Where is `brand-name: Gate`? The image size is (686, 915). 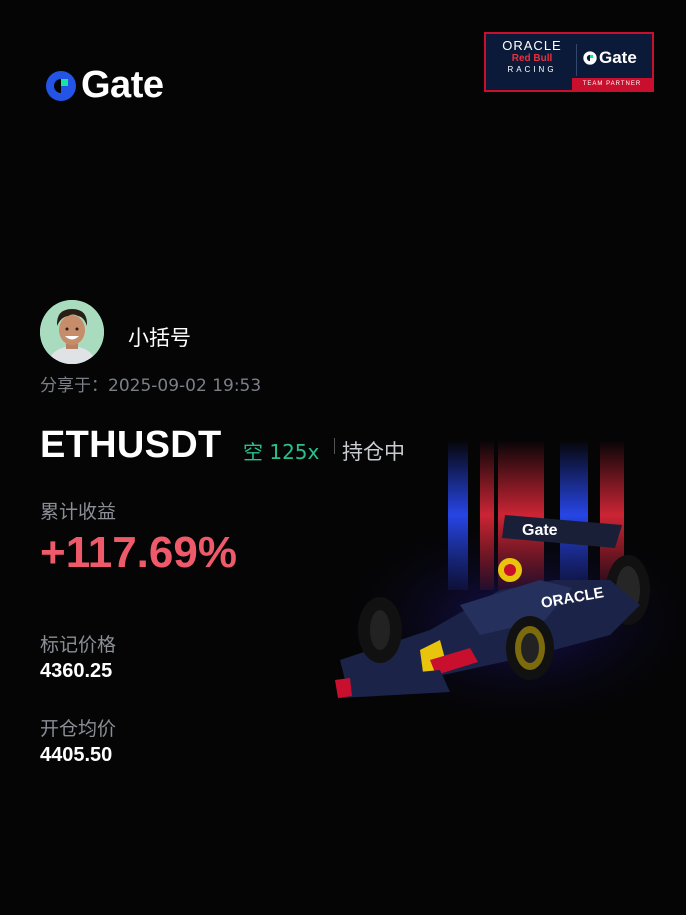
brand-name: Gate is located at coordinates (122, 85).